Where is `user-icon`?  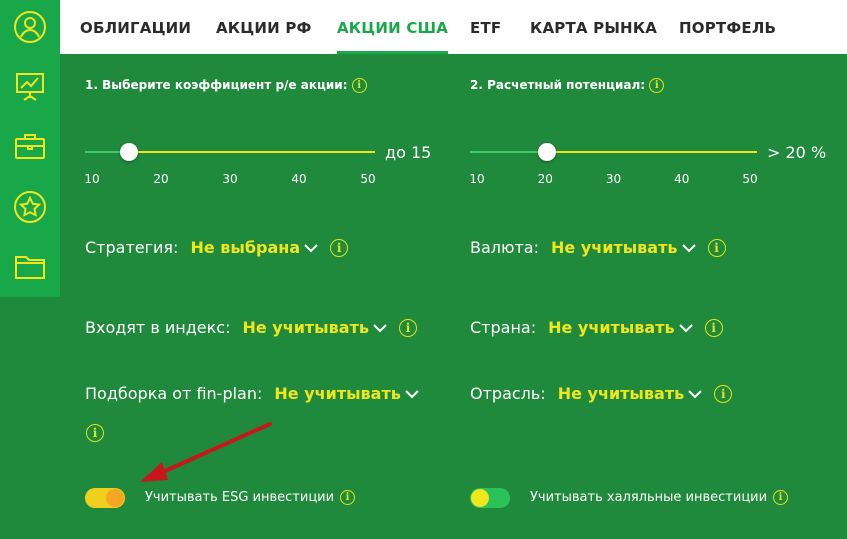
user-icon is located at coordinates (30, 27).